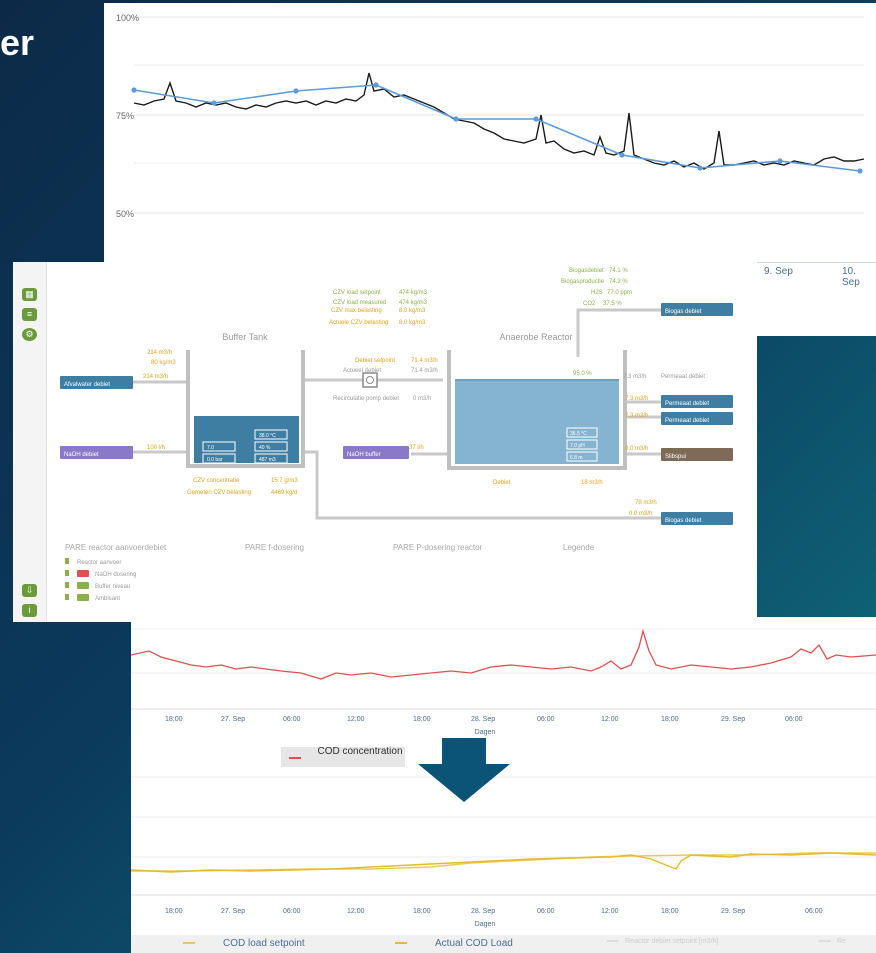 The width and height of the screenshot is (876, 953). Describe the element at coordinates (535, 337) in the screenshot. I see `reactor-label: Anaerobe Reactor` at that location.